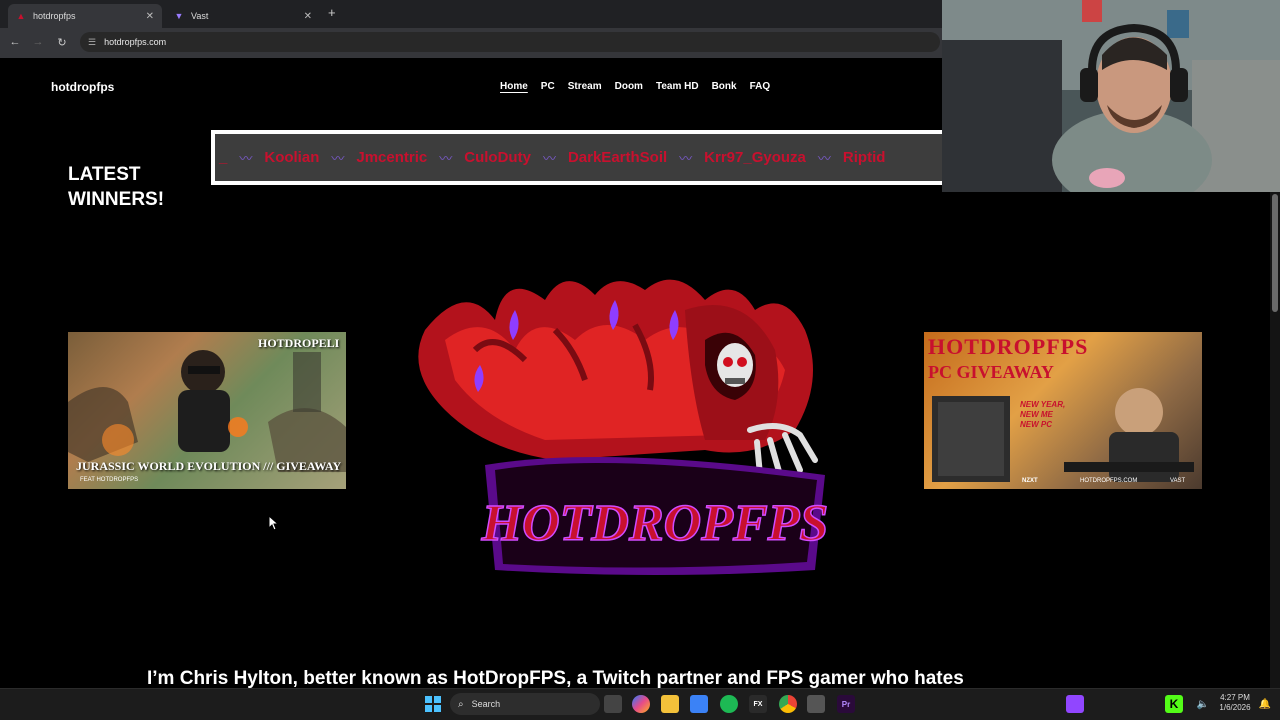 The image size is (1280, 720). What do you see at coordinates (85, 16) in the screenshot?
I see `browser-tab-hotdropfps: ▲ hotdropfps ✕` at bounding box center [85, 16].